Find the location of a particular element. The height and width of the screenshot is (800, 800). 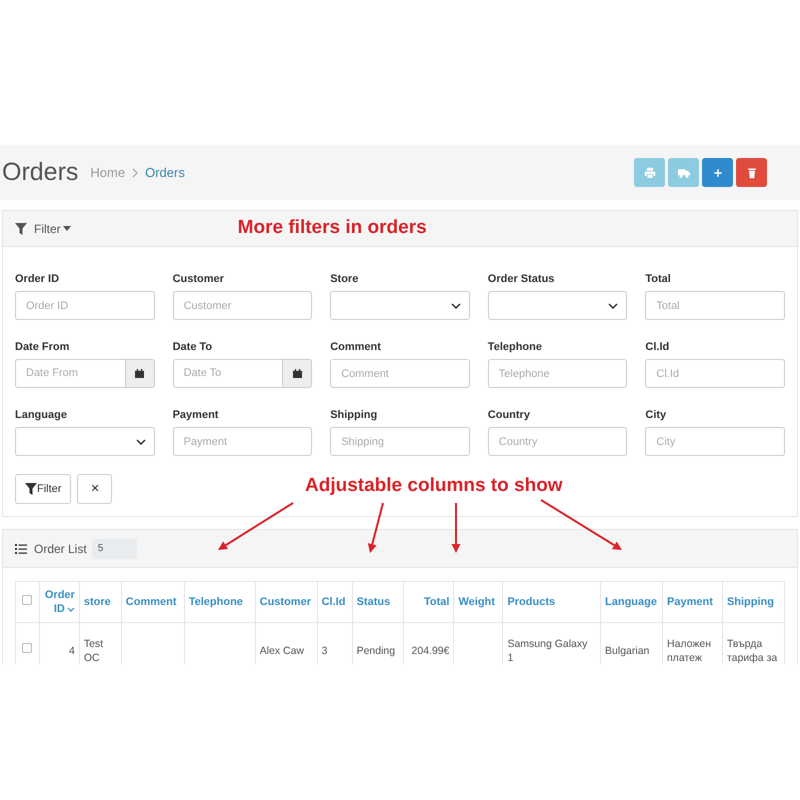

chevron-icon is located at coordinates (135, 173).